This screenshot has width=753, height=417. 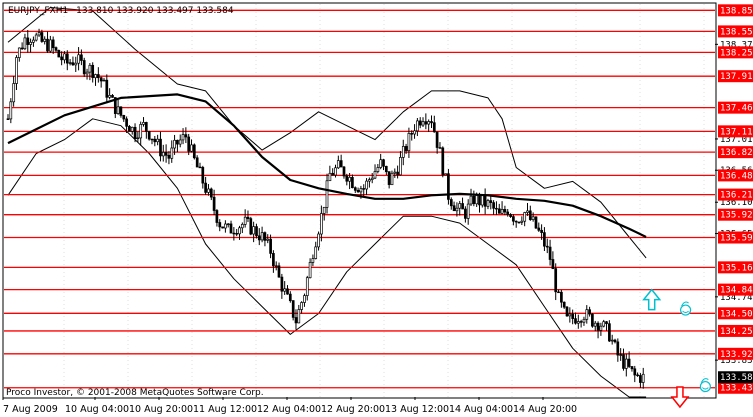 What do you see at coordinates (736, 53) in the screenshot?
I see `level-label: 138.255` at bounding box center [736, 53].